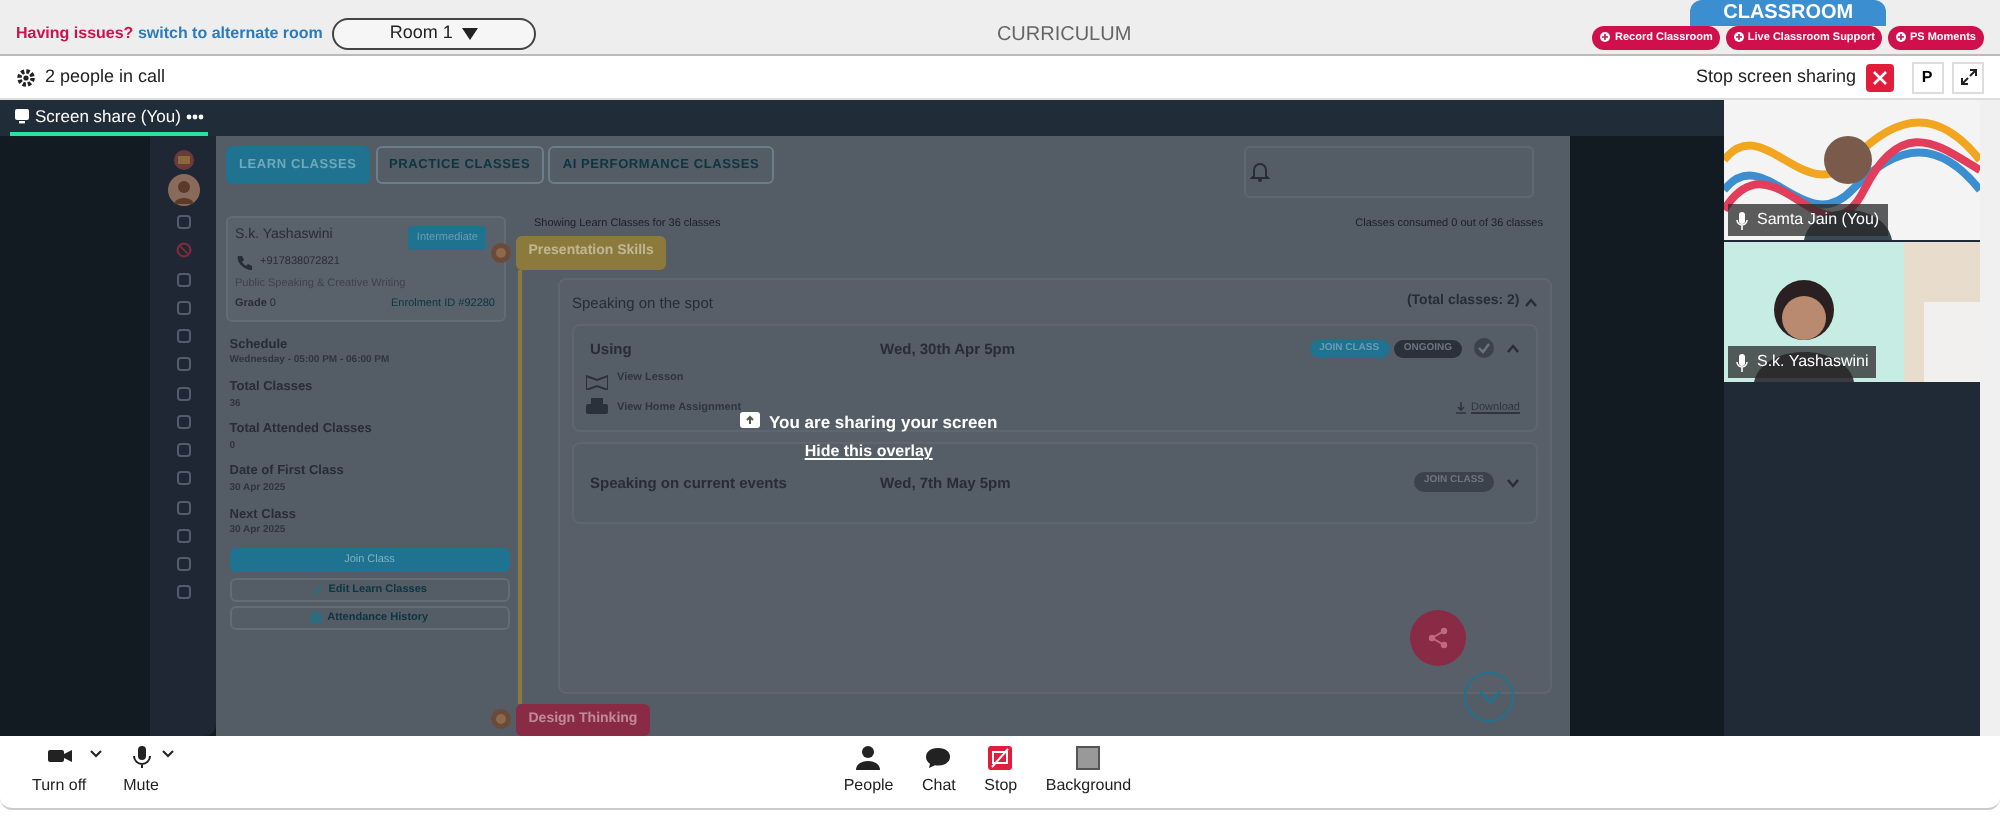  What do you see at coordinates (1088, 772) in the screenshot?
I see `toolbar-button: Background` at bounding box center [1088, 772].